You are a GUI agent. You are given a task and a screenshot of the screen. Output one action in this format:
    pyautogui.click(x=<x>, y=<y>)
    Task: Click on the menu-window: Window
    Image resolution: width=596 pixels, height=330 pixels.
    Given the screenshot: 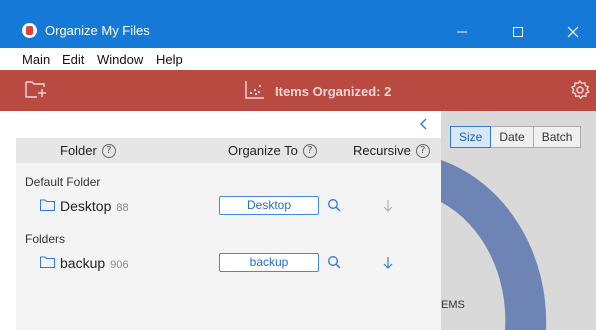 What is the action you would take?
    pyautogui.click(x=120, y=59)
    